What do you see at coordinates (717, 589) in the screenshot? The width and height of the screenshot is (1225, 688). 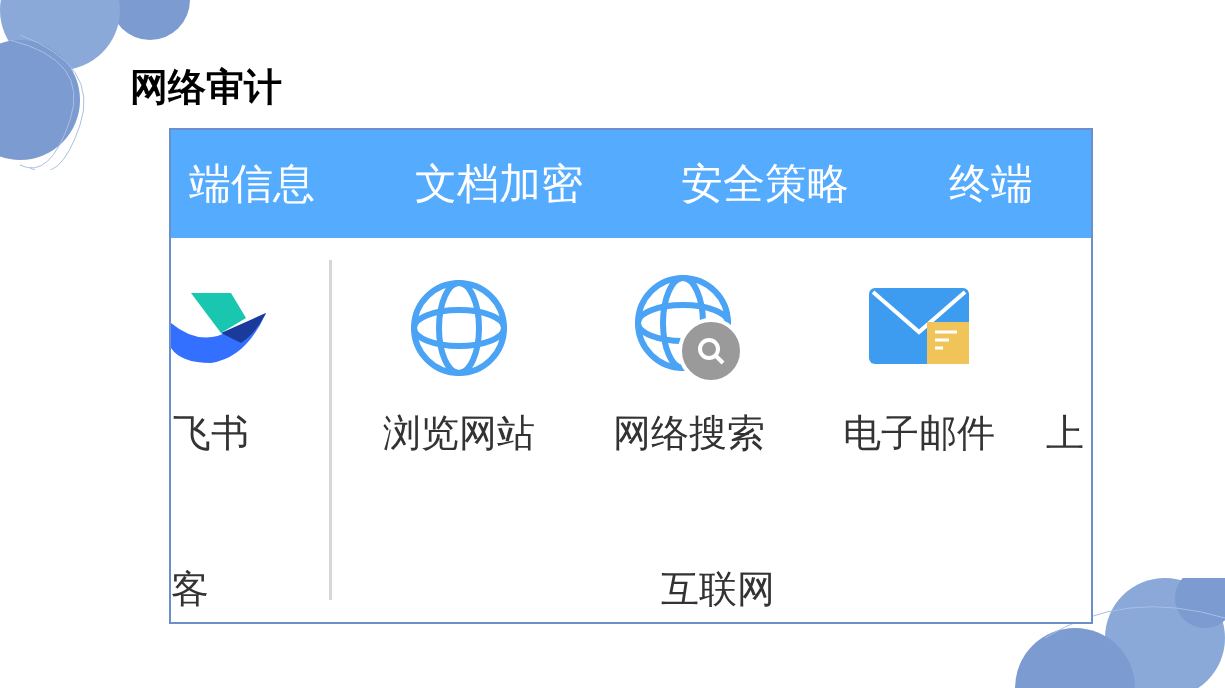 I see `group-label: 互联网` at bounding box center [717, 589].